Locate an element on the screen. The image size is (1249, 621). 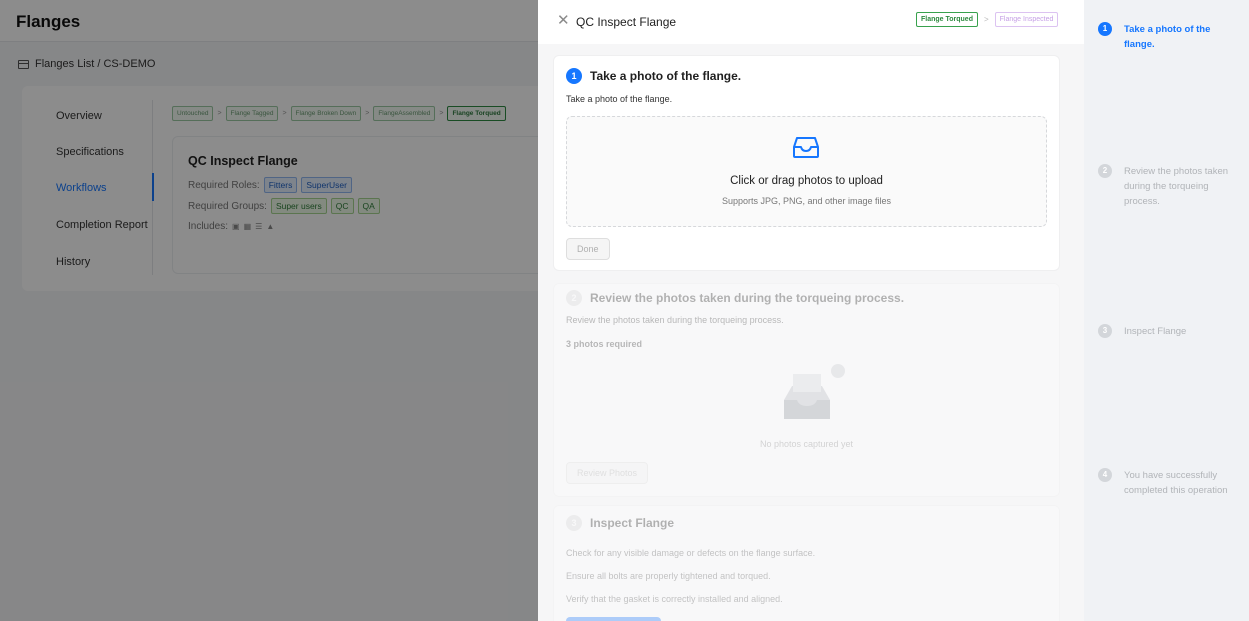
chevron-right-icon: > is located at coordinates (986, 19).